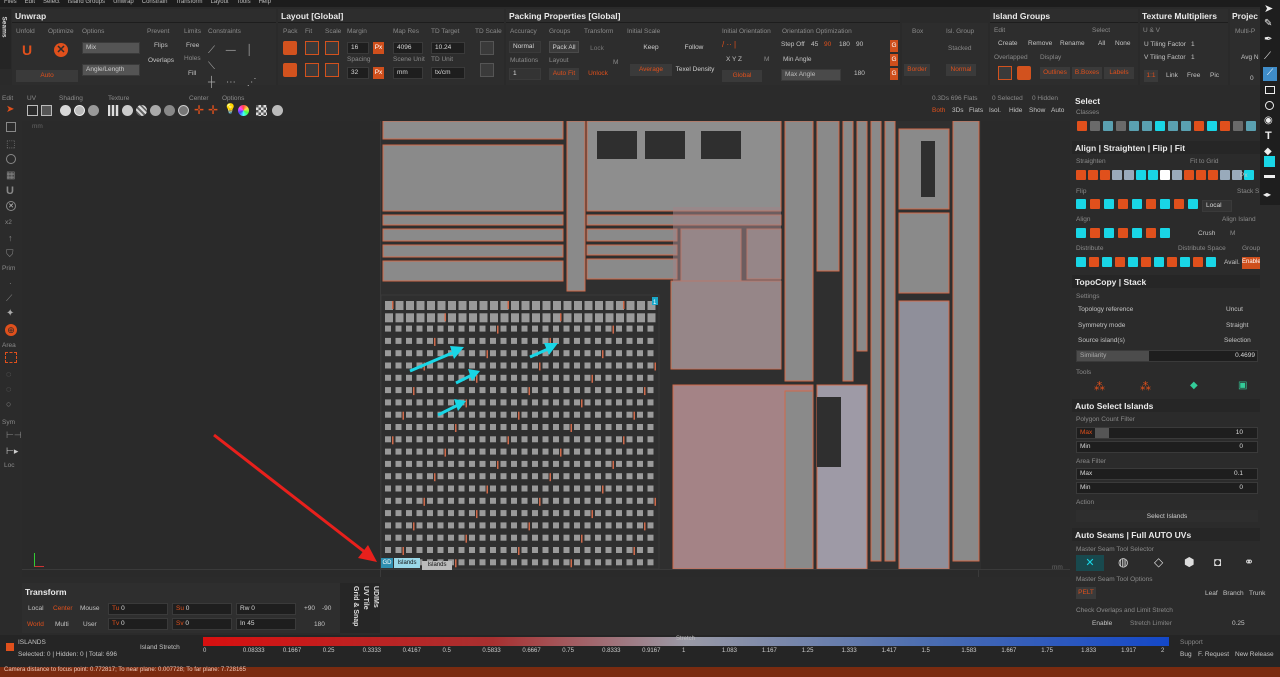 This screenshot has height=677, width=1280. I want to click on scale-icon, so click(332, 48).